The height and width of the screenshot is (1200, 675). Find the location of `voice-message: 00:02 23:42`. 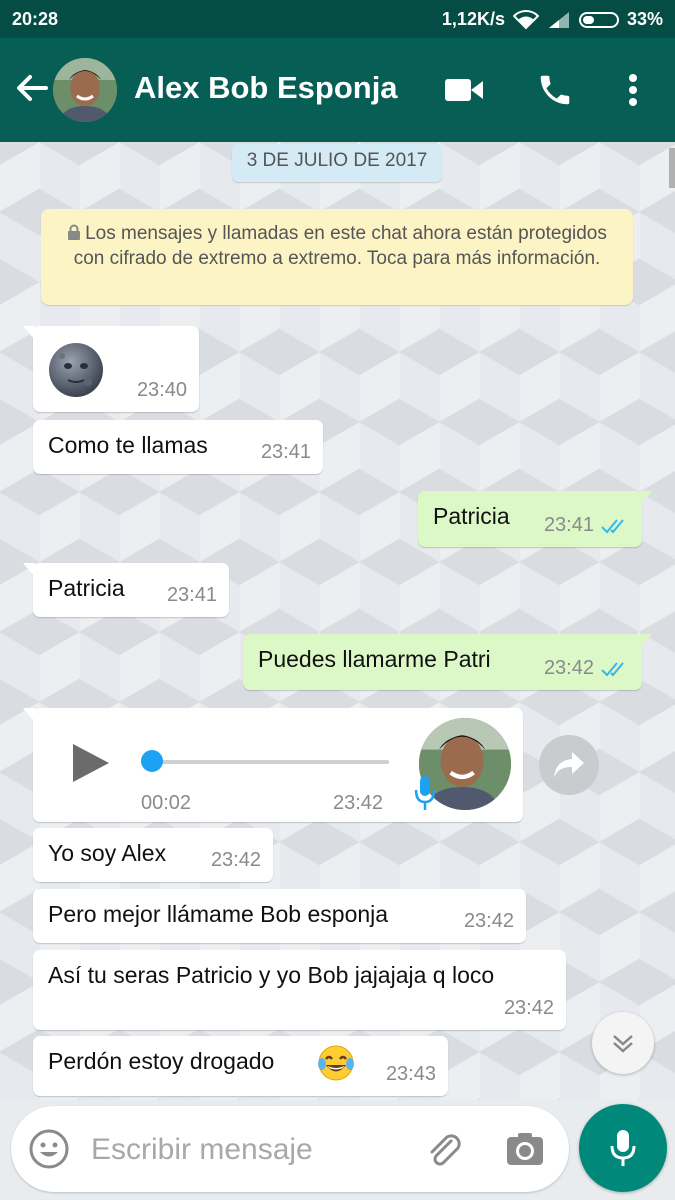

voice-message: 00:02 23:42 is located at coordinates (273, 765).